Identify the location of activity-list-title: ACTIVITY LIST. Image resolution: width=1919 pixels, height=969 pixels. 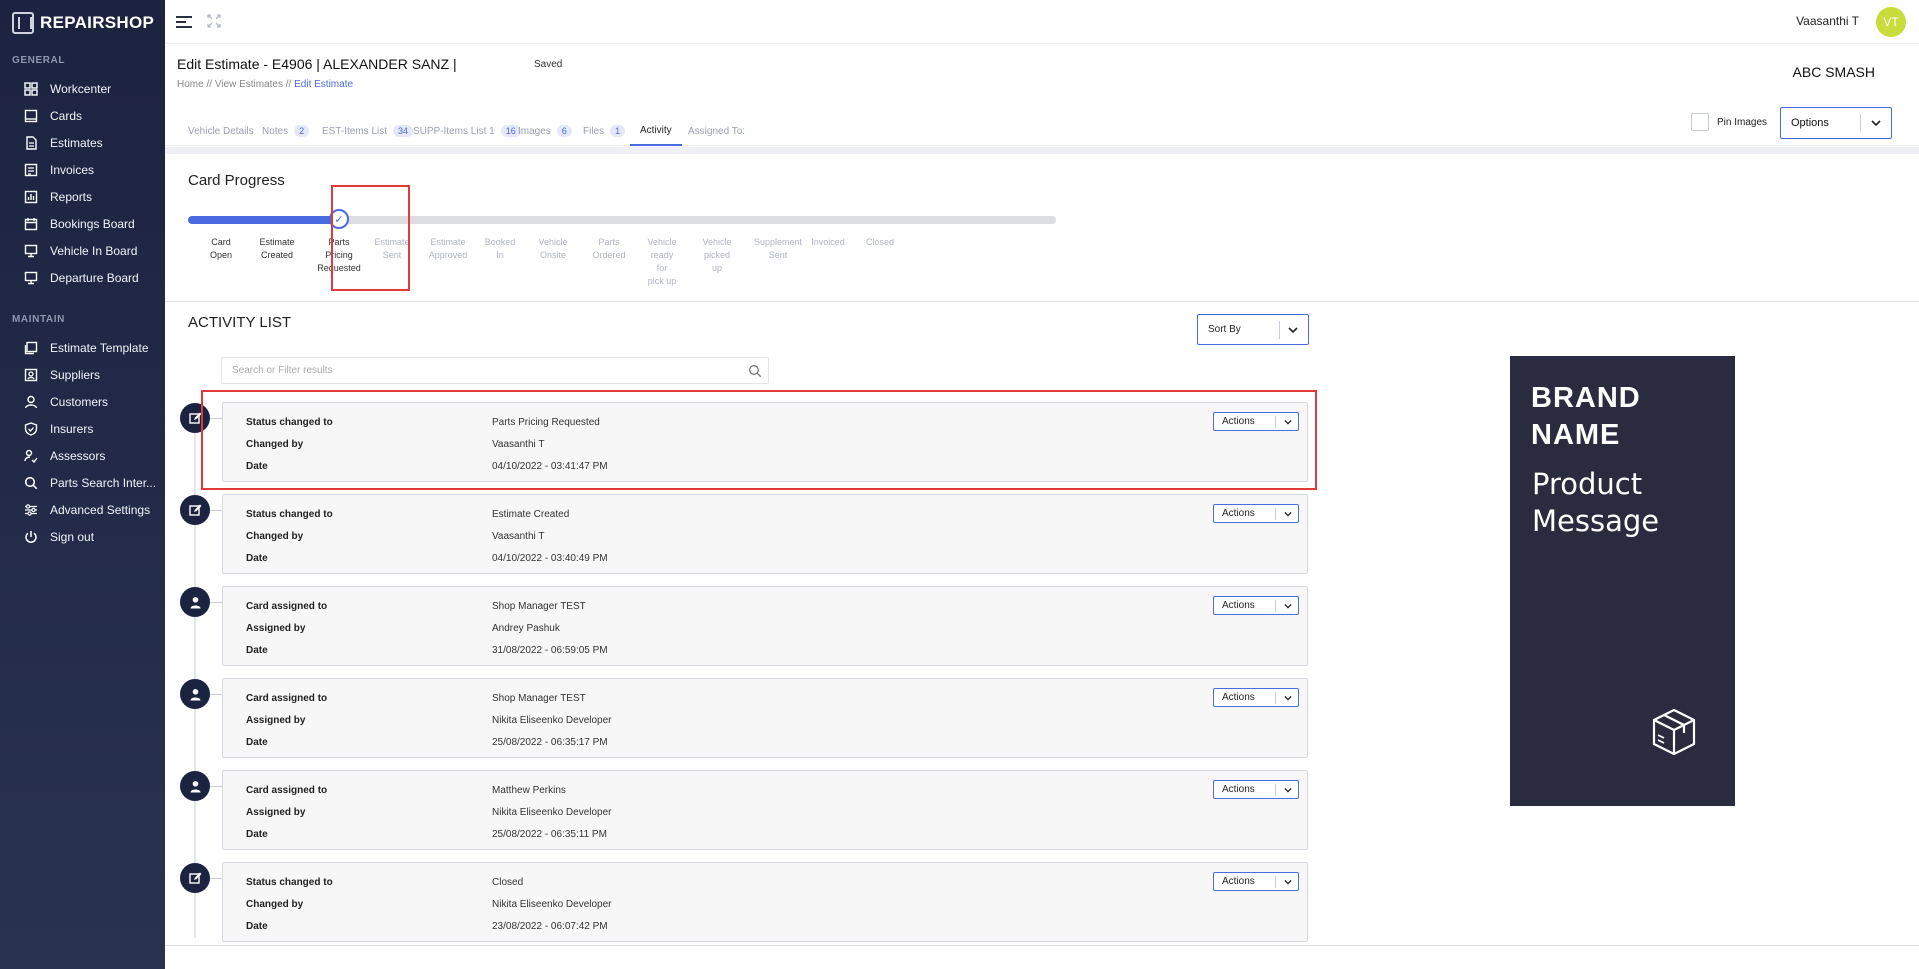
(240, 322).